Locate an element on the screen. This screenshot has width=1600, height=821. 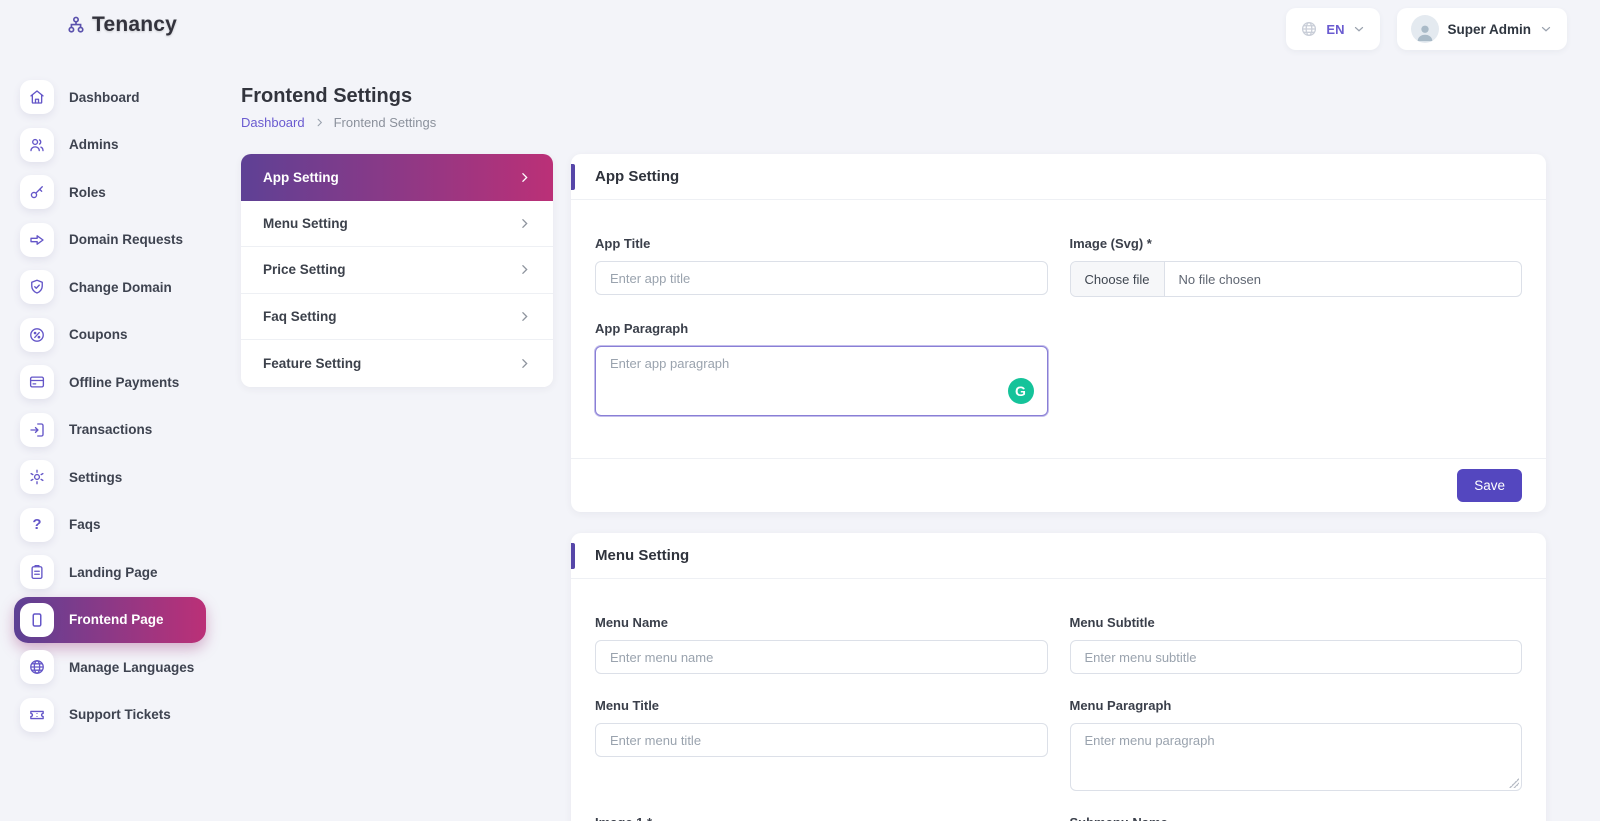
section-title: App Setting is located at coordinates (637, 176).